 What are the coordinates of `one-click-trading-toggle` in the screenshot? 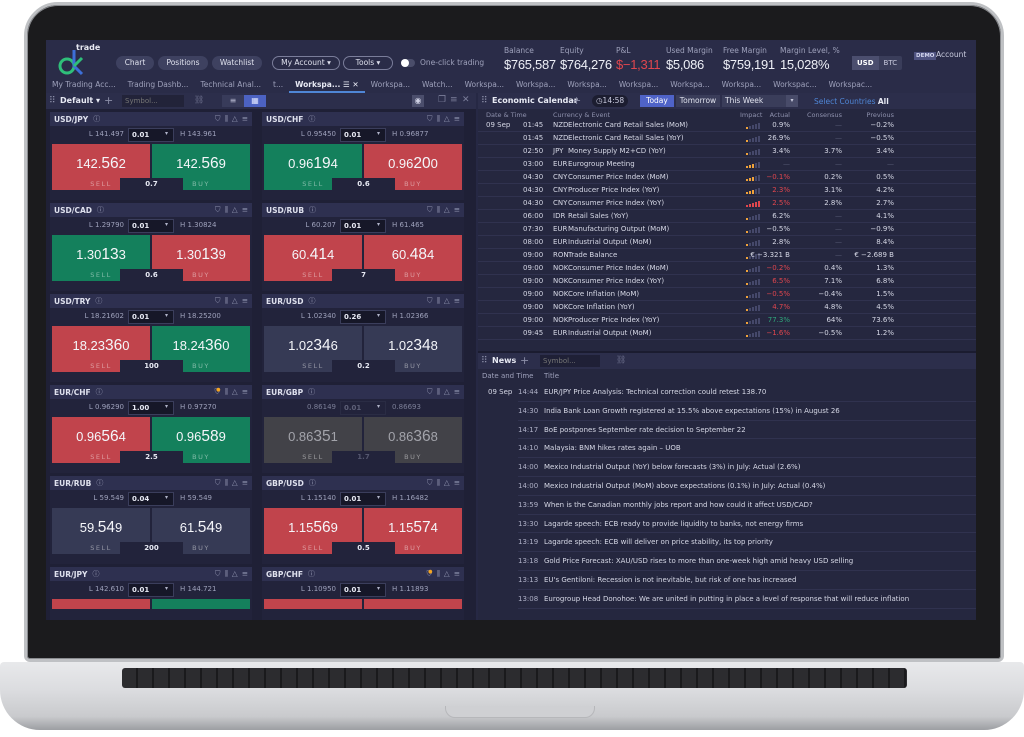 It's located at (408, 63).